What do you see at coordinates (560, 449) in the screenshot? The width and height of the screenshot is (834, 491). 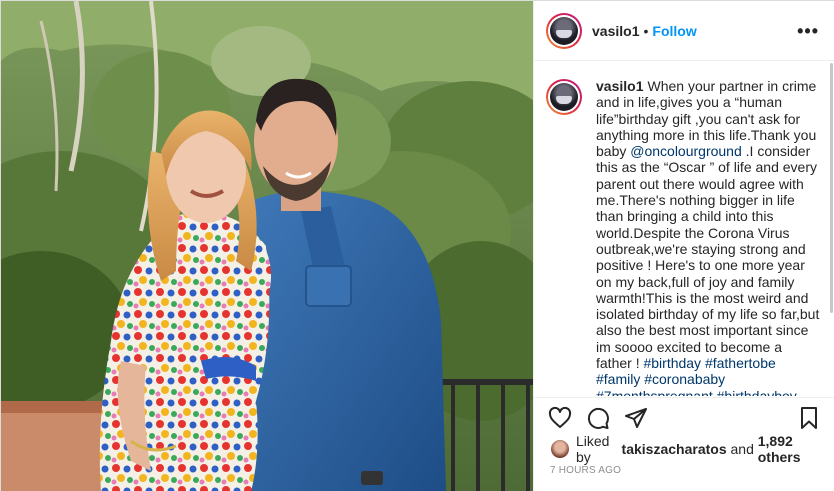 I see `liker-avatar` at bounding box center [560, 449].